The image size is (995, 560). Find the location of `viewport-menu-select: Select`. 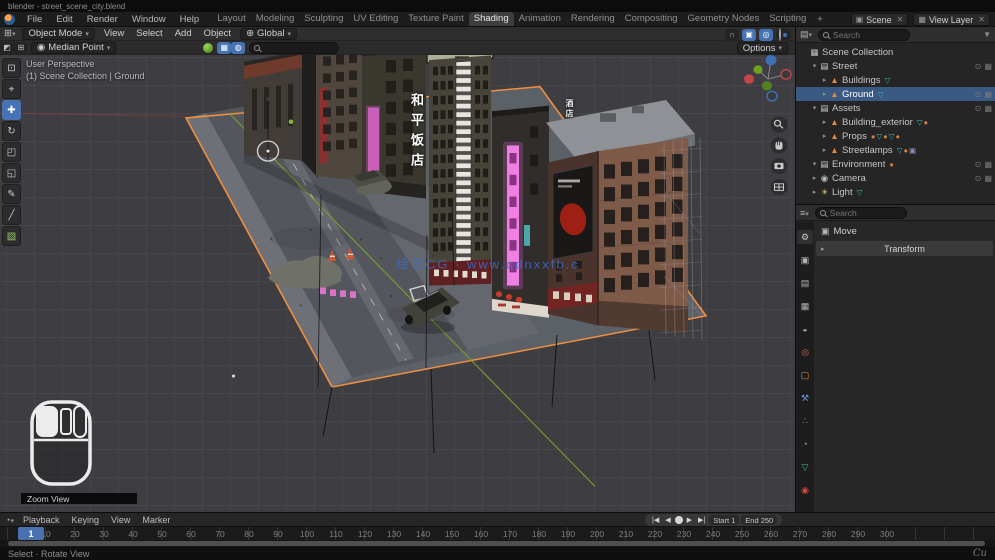

viewport-menu-select: Select is located at coordinates (149, 33).